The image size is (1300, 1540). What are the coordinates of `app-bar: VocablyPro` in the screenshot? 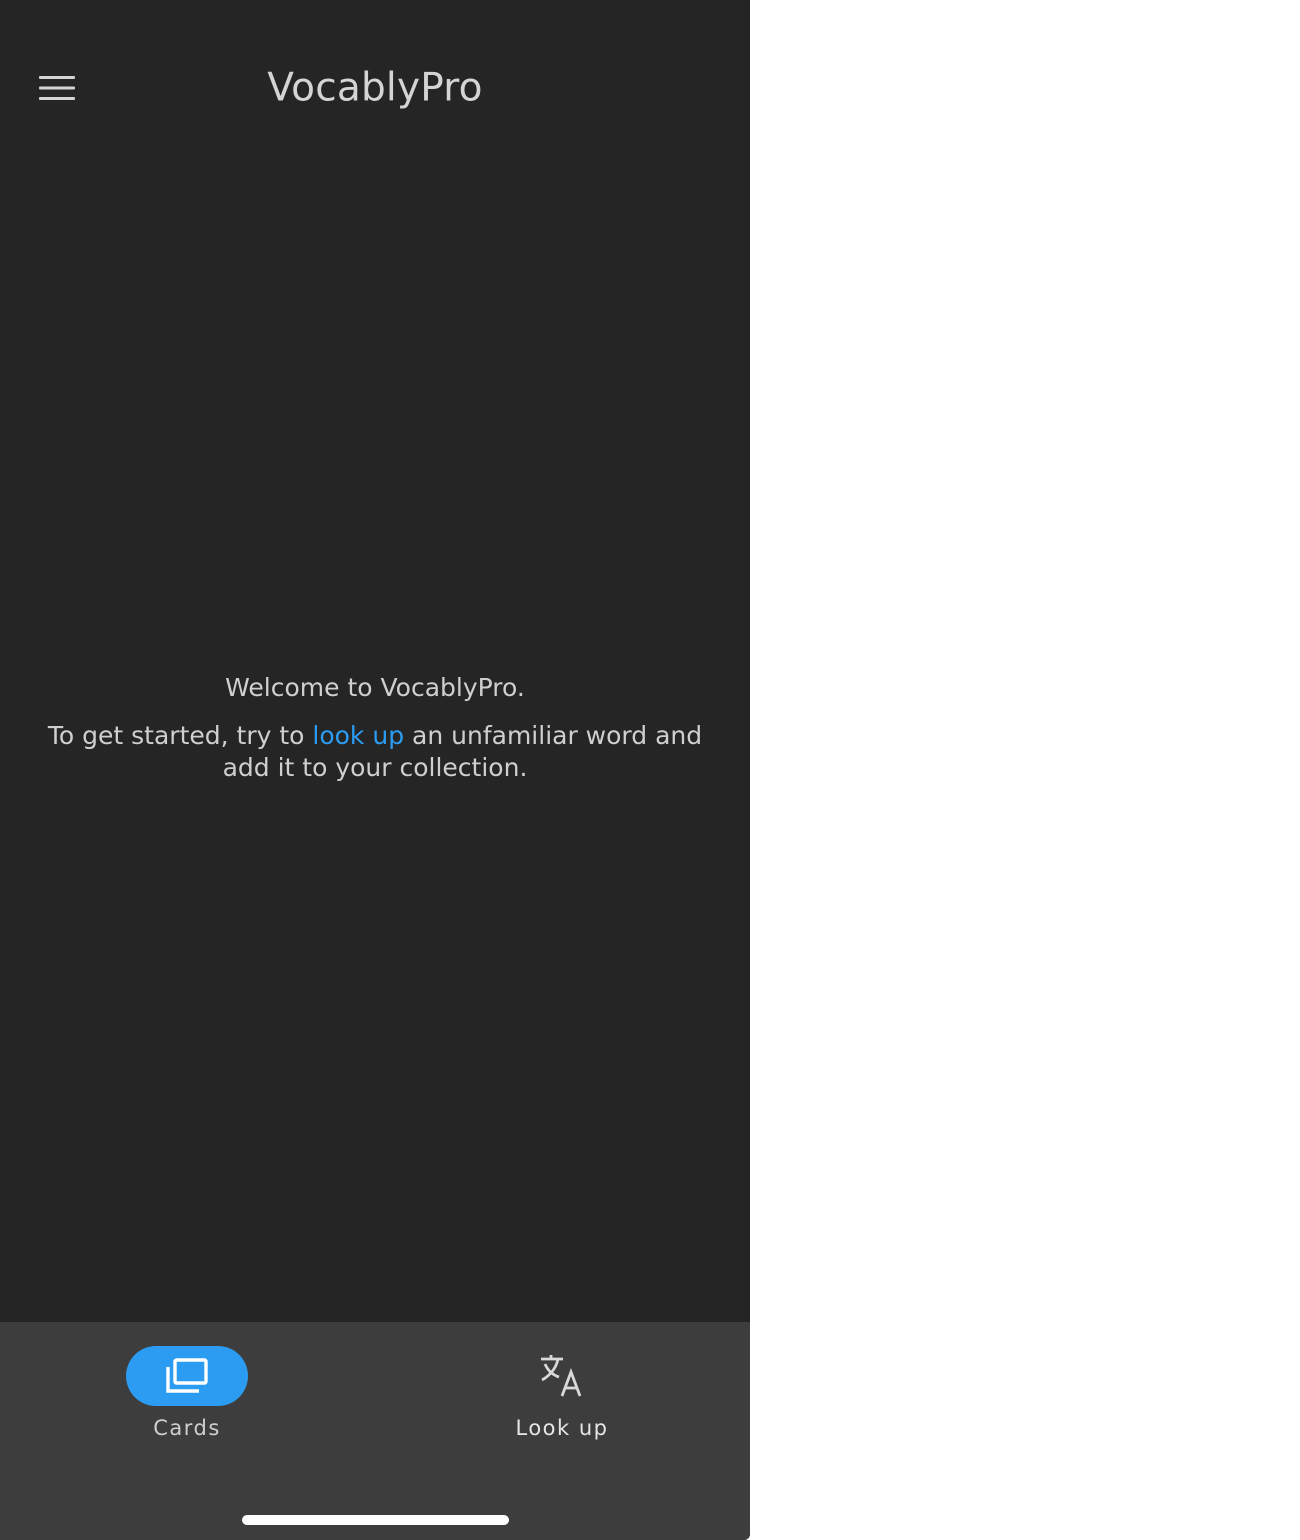 It's located at (375, 88).